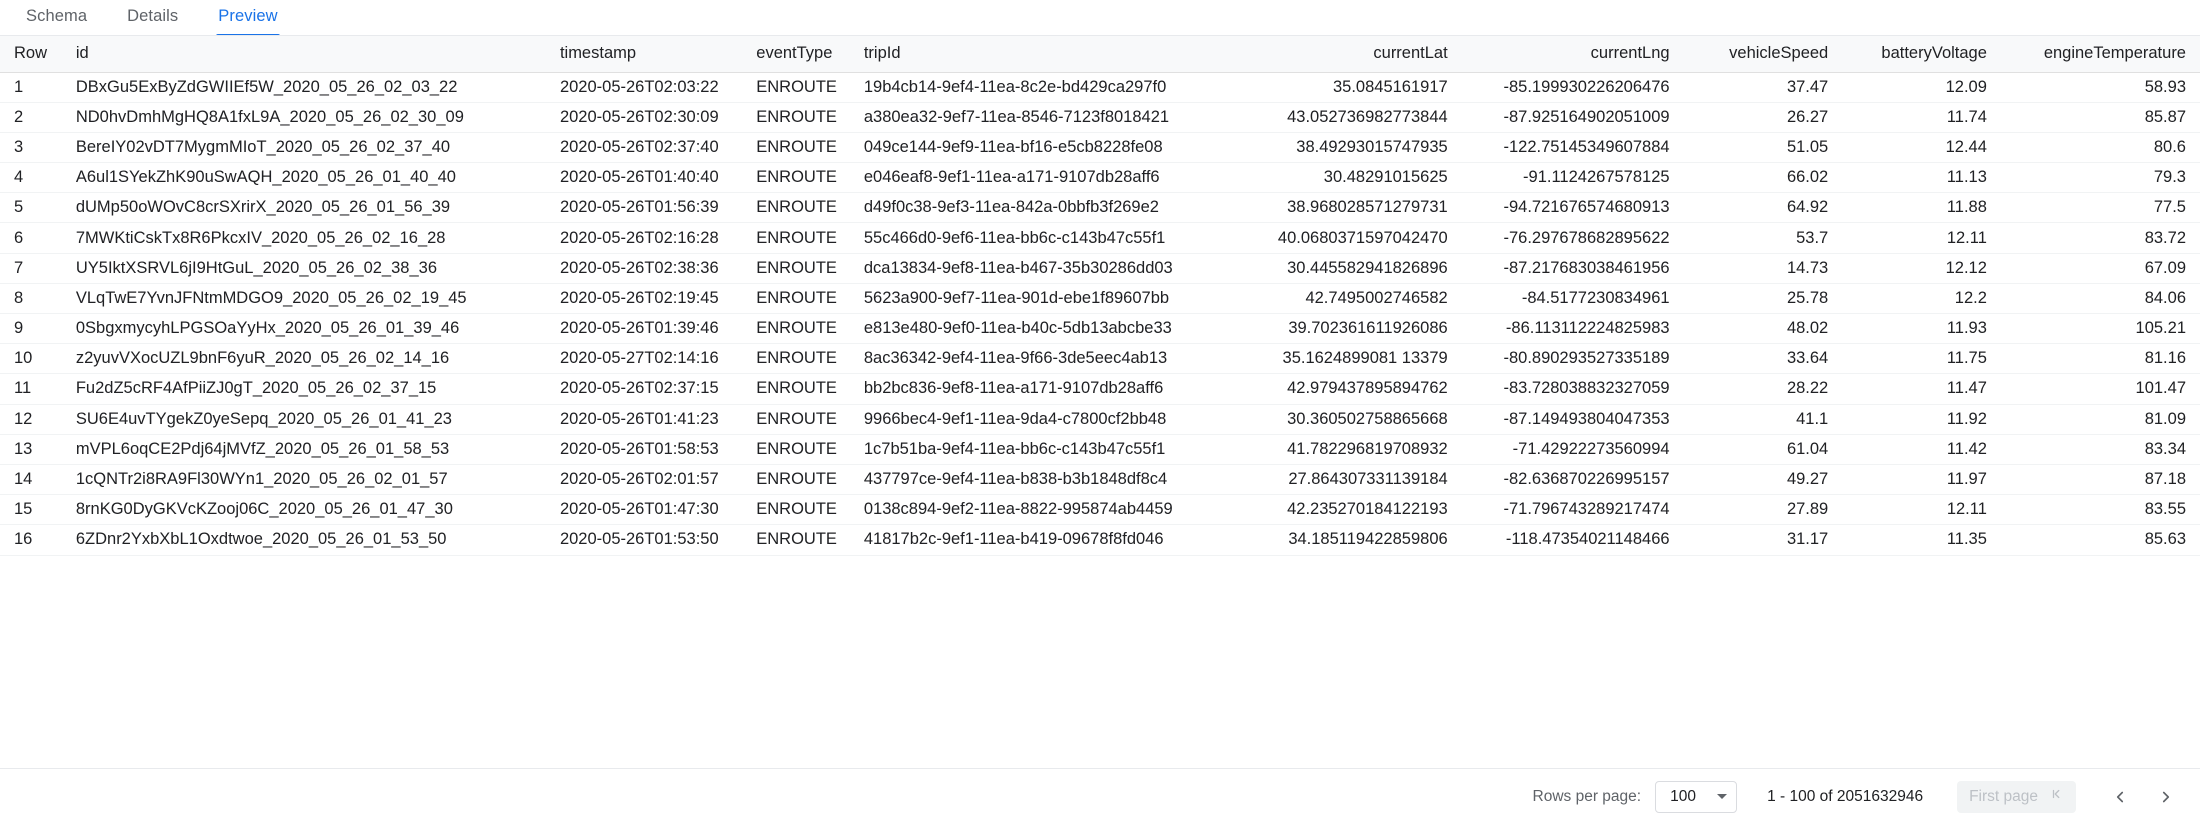  Describe the element at coordinates (31, 419) in the screenshot. I see `cell-row: 12` at that location.